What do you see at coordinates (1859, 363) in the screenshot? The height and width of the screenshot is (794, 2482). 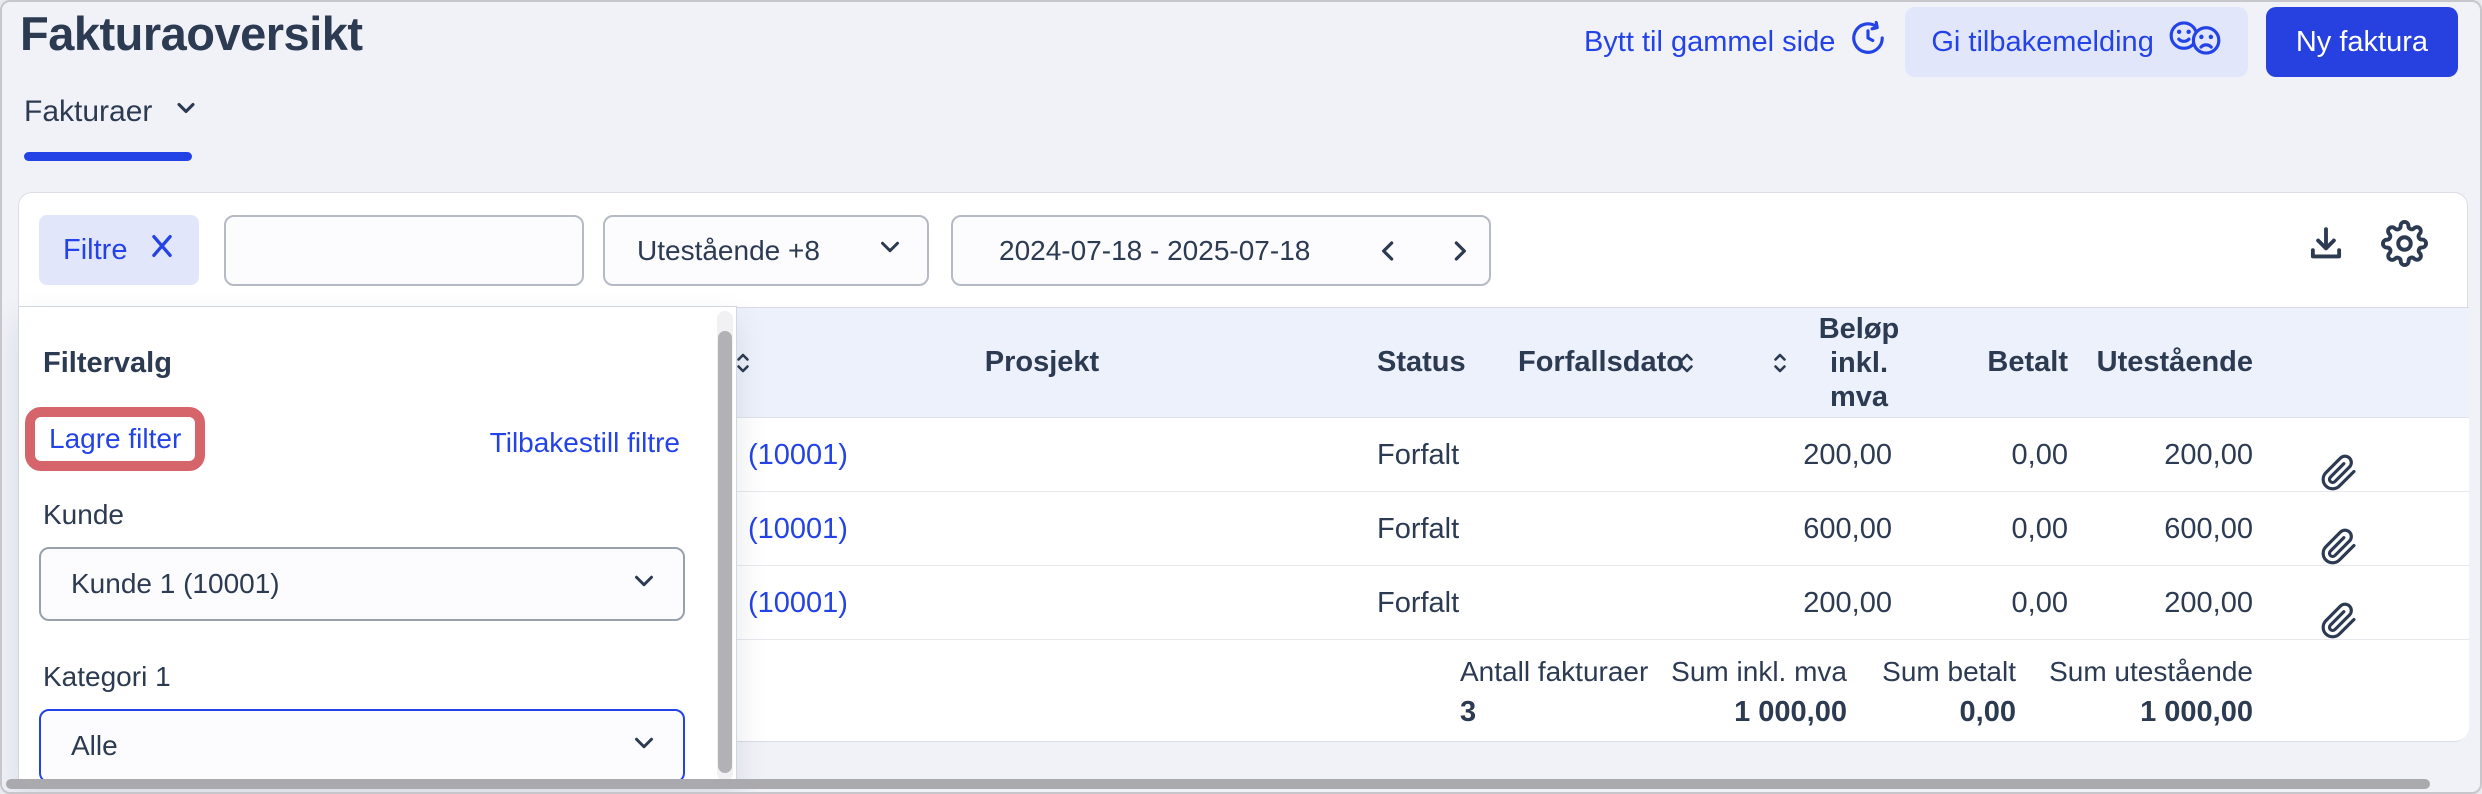 I see `column-header-belop: Beløp inkl. mva` at bounding box center [1859, 363].